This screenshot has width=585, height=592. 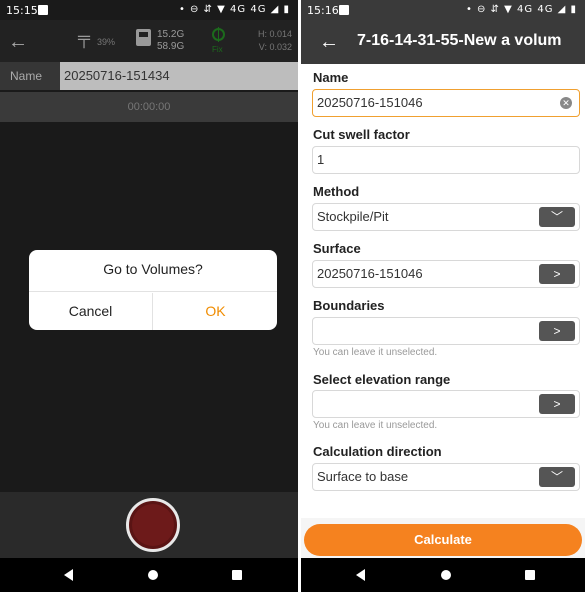 I want to click on record-button, so click(x=153, y=525).